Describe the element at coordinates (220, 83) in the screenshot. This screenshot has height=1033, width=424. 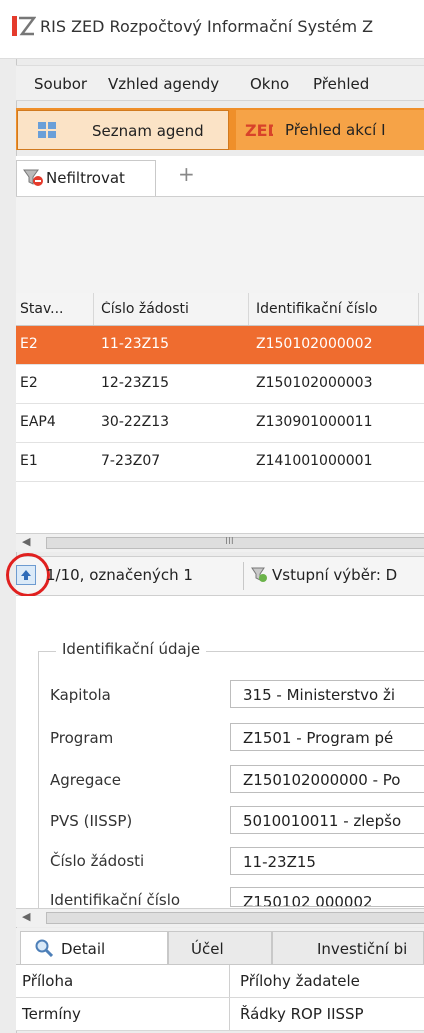
I see `menu-bar: Soubor Vzhled agendy Okno Přehled` at that location.